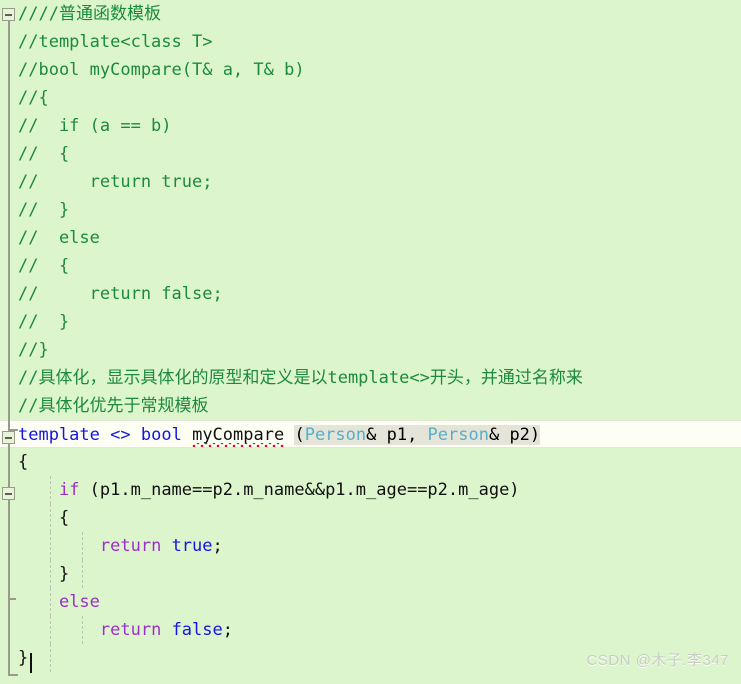  I want to click on code-token: //}, so click(33, 350).